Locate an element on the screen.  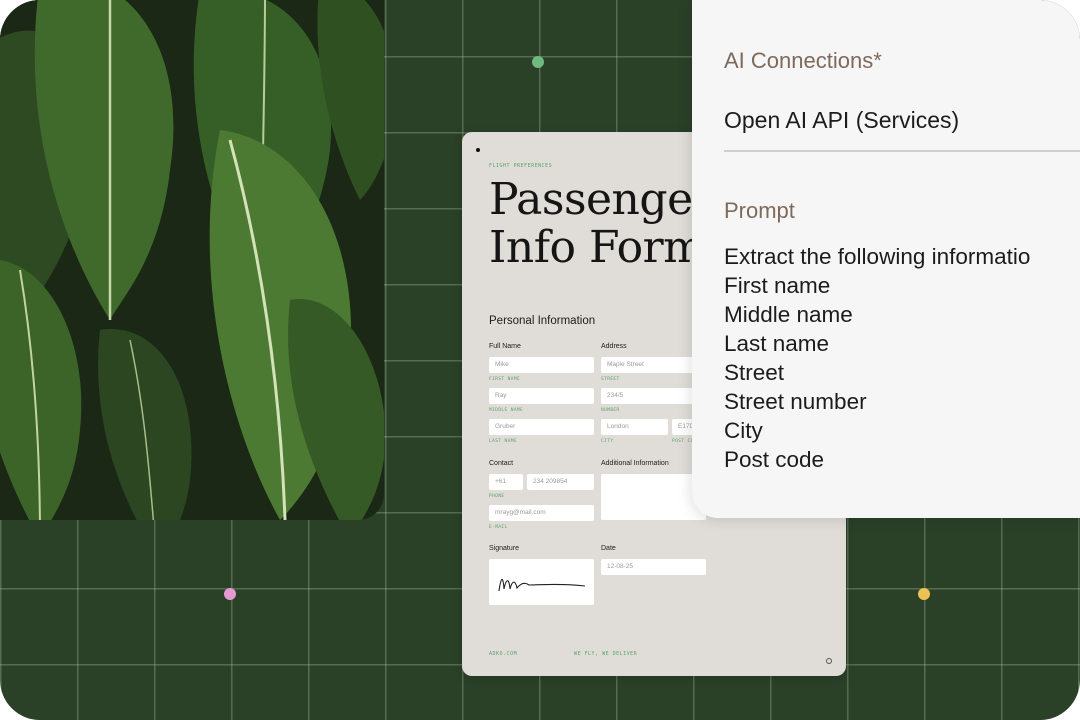
first-name-field: Mike is located at coordinates (541, 365).